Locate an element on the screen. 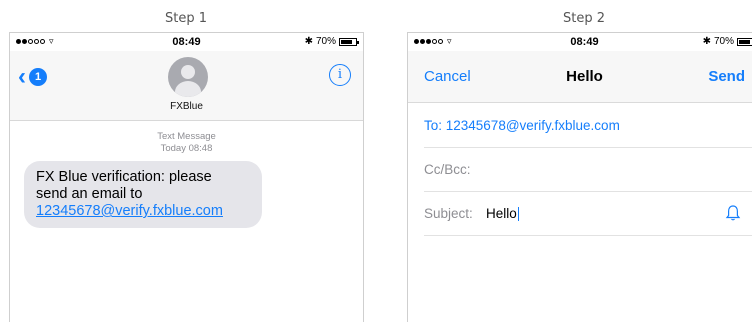 This screenshot has width=752, height=322. email-link: 12345678@verify.fxblue.com is located at coordinates (143, 211).